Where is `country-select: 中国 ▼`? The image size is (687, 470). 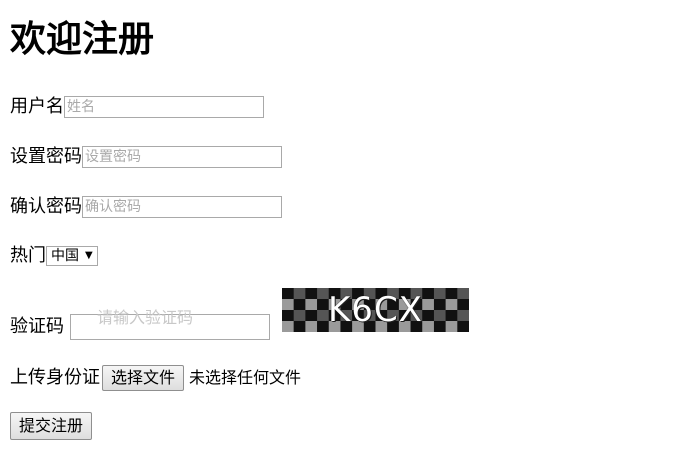
country-select: 中国 ▼ is located at coordinates (72, 256).